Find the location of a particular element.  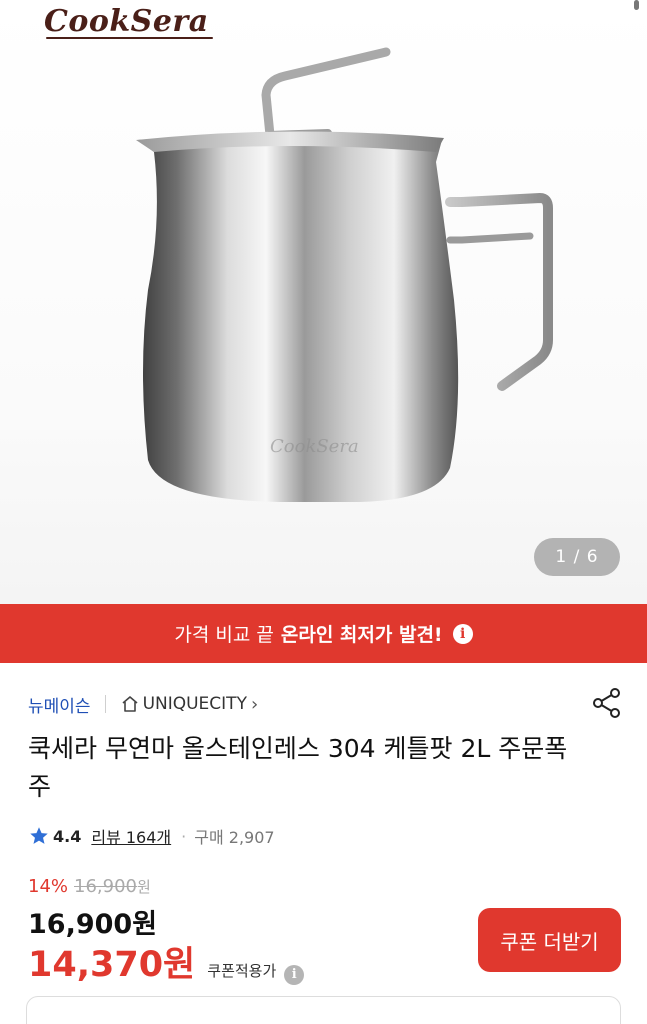

original-price-unit: 원 is located at coordinates (144, 887).